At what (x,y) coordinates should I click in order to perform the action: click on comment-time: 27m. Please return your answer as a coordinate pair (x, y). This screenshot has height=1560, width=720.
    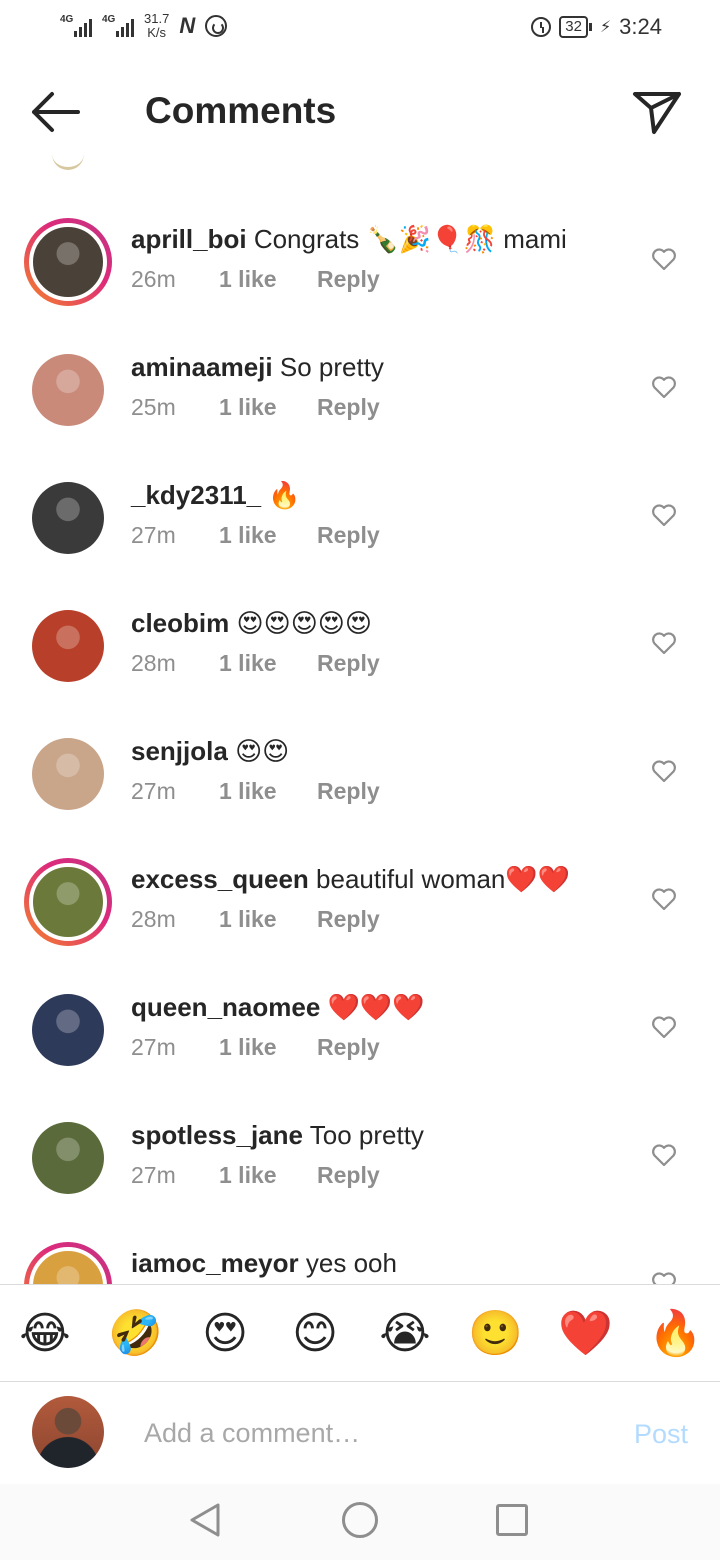
    Looking at the image, I should click on (153, 535).